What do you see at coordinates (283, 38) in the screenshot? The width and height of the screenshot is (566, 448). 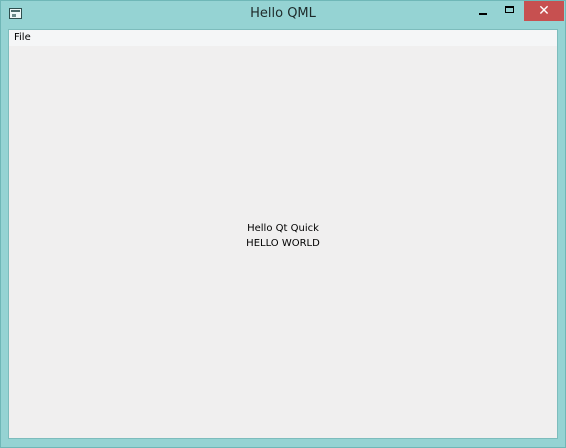 I see `menu-bar: File` at bounding box center [283, 38].